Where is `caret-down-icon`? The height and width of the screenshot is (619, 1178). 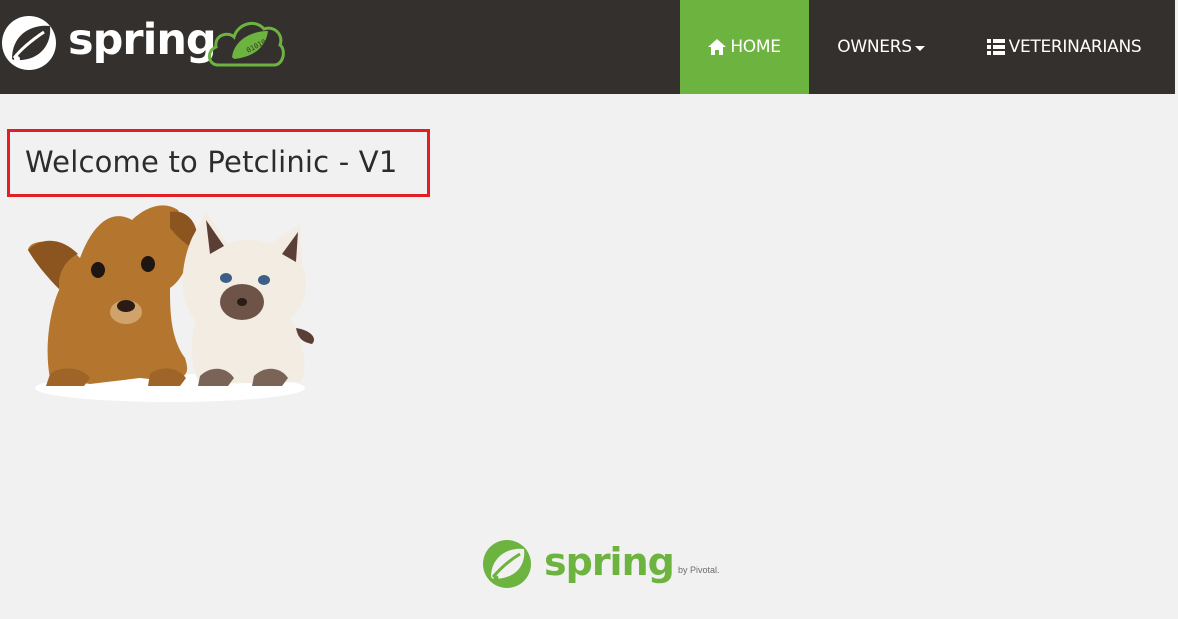 caret-down-icon is located at coordinates (919, 48).